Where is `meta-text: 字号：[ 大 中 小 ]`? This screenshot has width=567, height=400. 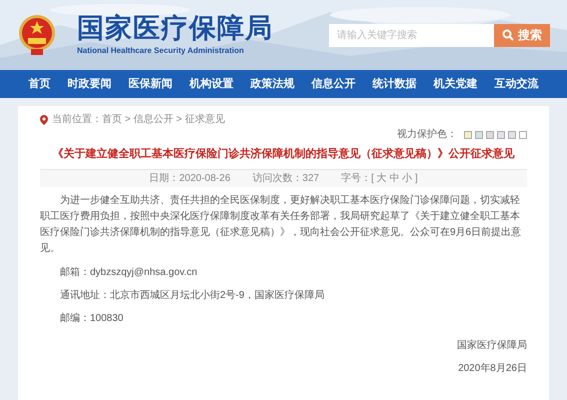
meta-text: 字号：[ 大 中 小 ] is located at coordinates (379, 179).